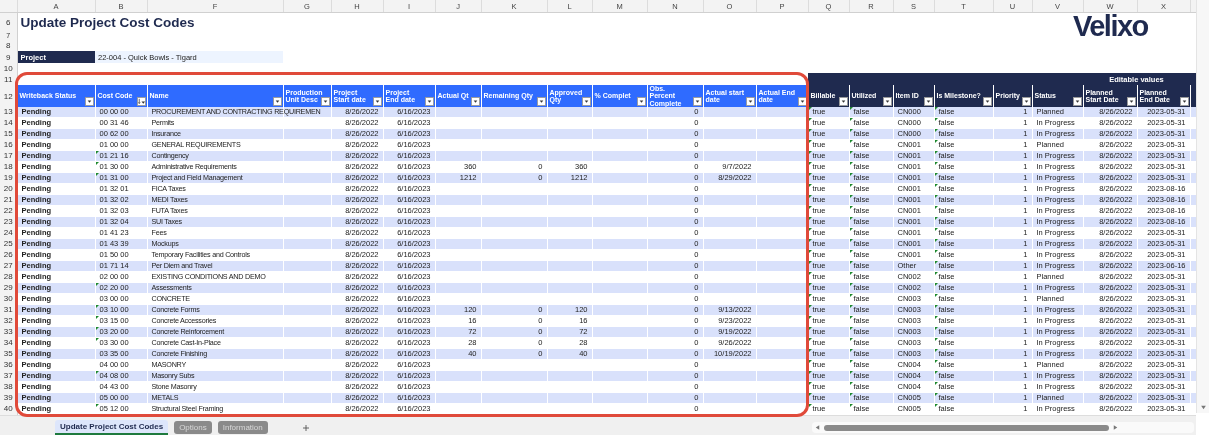  What do you see at coordinates (8, 354) in the screenshot?
I see `row-number: 35` at bounding box center [8, 354].